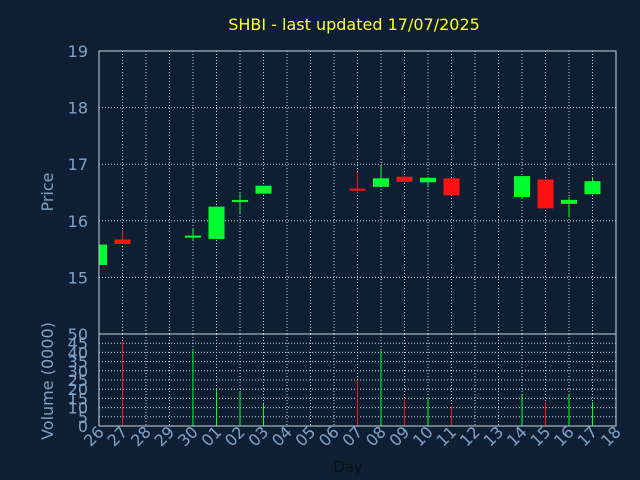 Image resolution: width=640 pixels, height=480 pixels. I want to click on price-tick-label: 15, so click(78, 277).